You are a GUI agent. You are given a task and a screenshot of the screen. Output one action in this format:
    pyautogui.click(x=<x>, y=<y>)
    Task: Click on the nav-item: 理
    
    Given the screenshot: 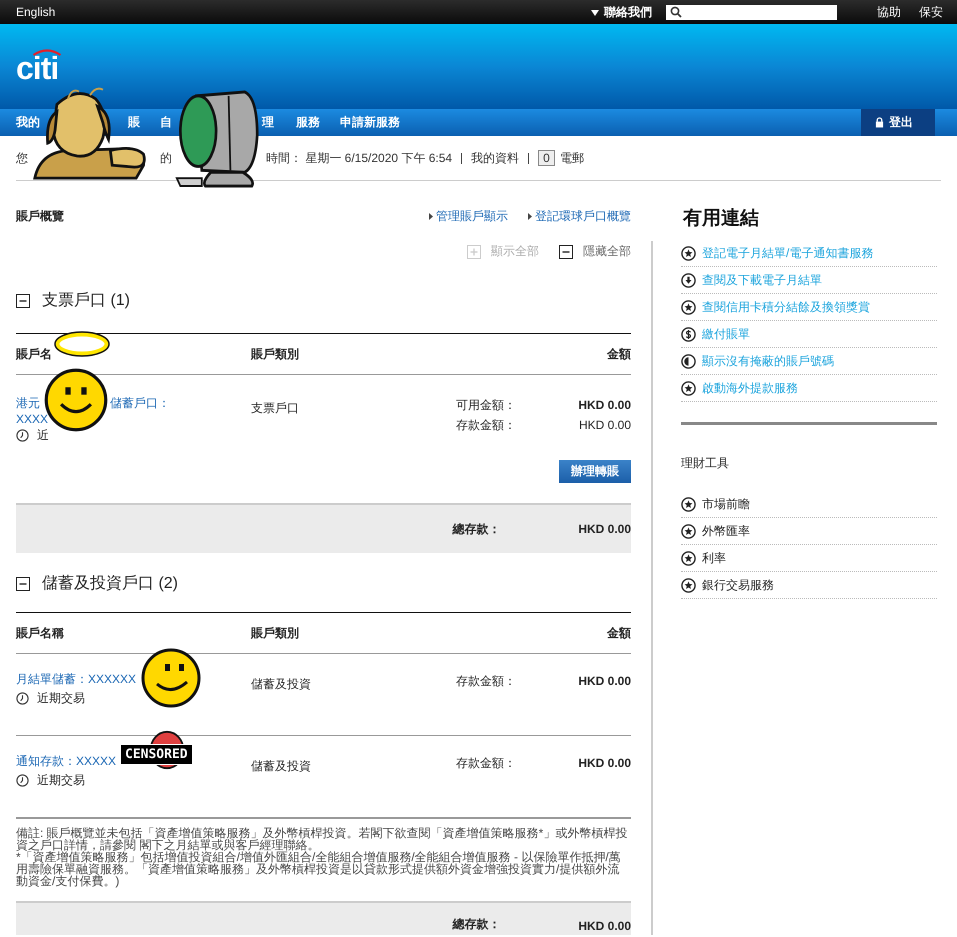 What is the action you would take?
    pyautogui.click(x=268, y=122)
    